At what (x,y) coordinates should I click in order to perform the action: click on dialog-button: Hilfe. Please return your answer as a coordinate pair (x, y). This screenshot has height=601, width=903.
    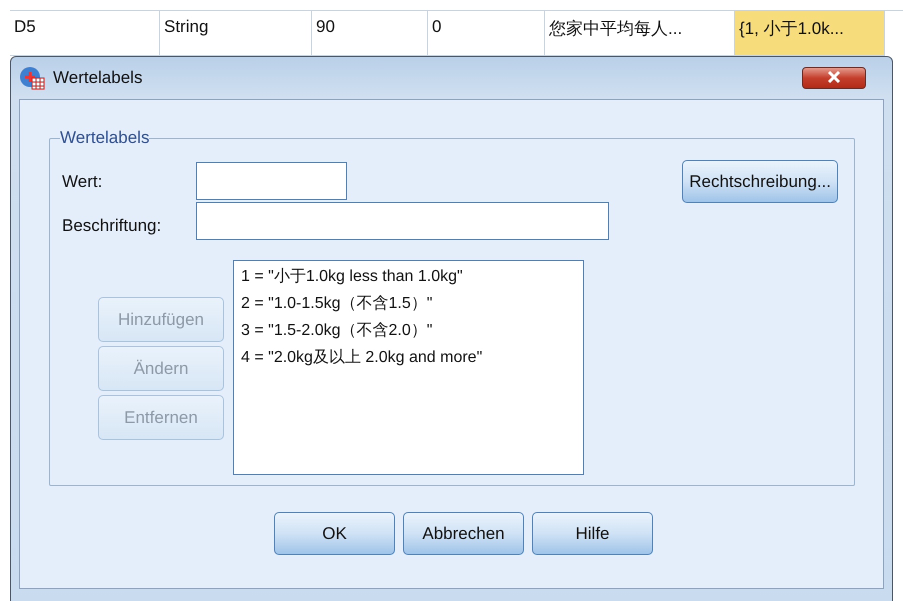
    Looking at the image, I should click on (592, 533).